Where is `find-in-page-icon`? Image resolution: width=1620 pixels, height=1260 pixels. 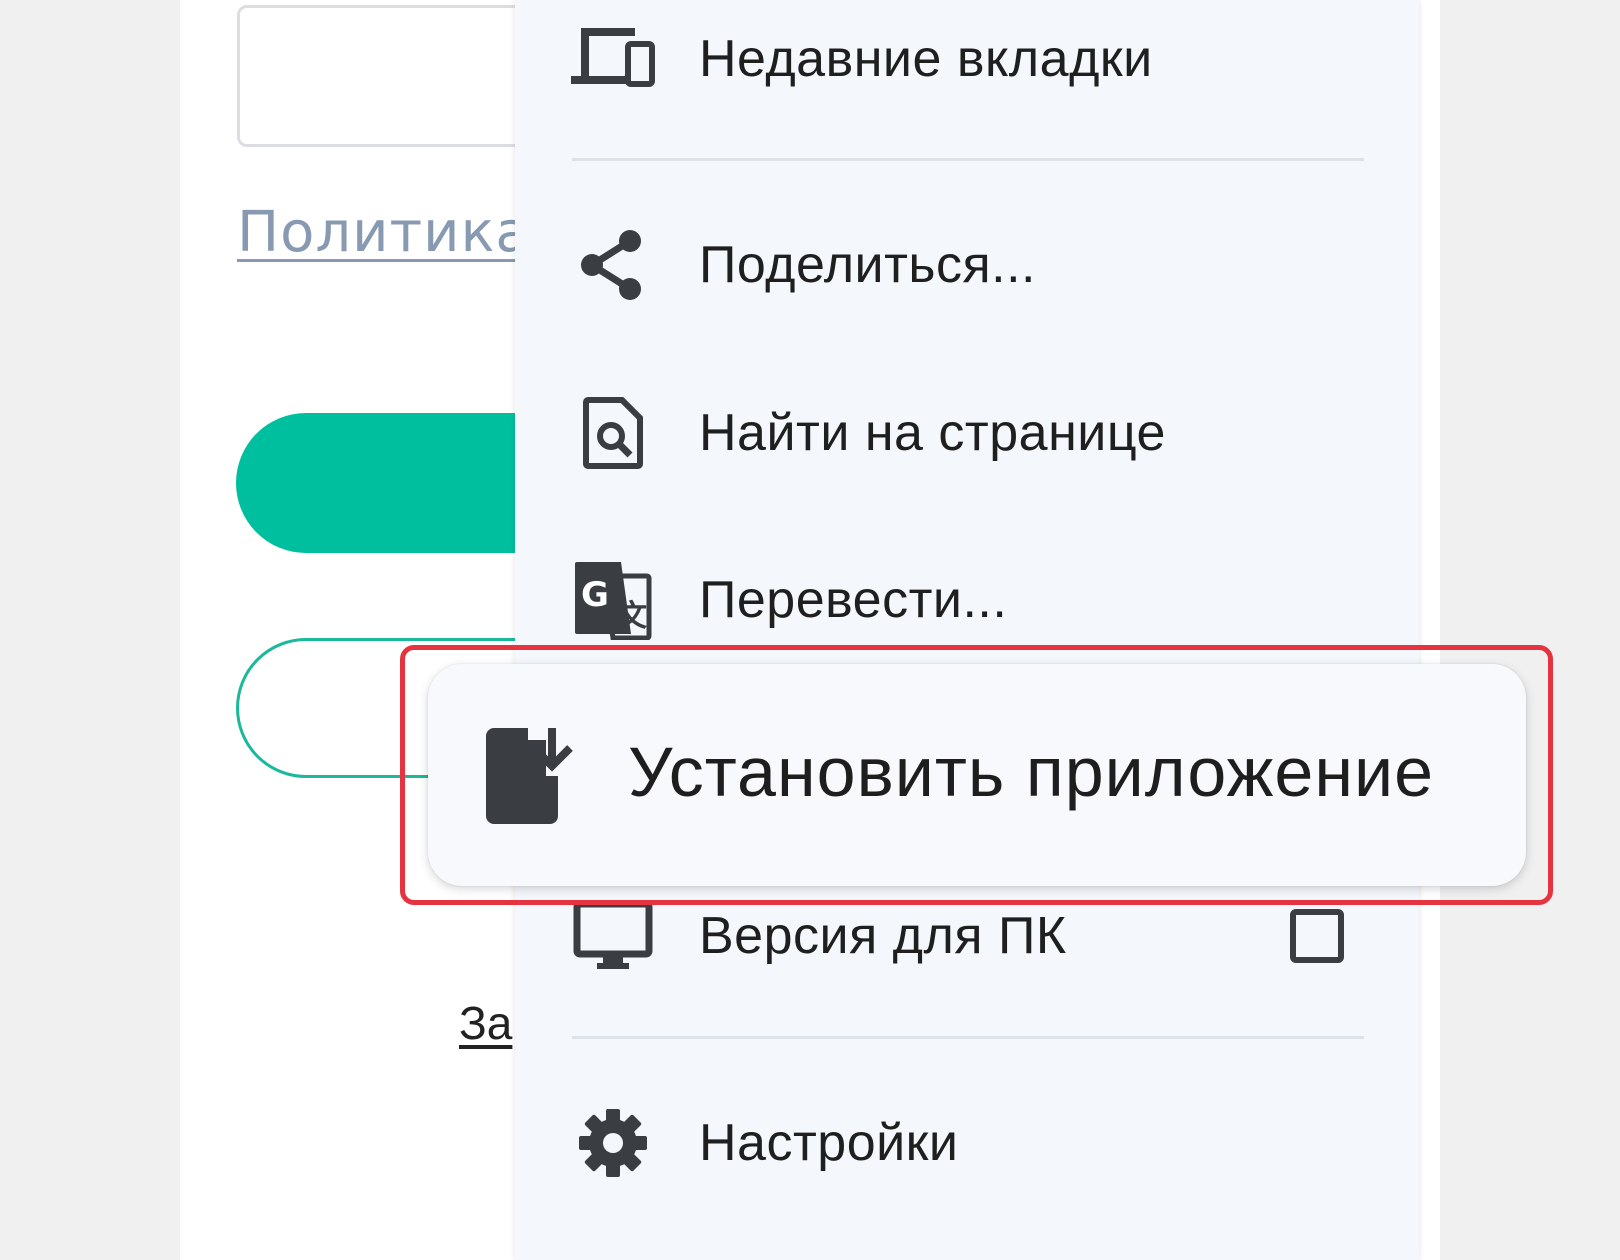
find-in-page-icon is located at coordinates (613, 433).